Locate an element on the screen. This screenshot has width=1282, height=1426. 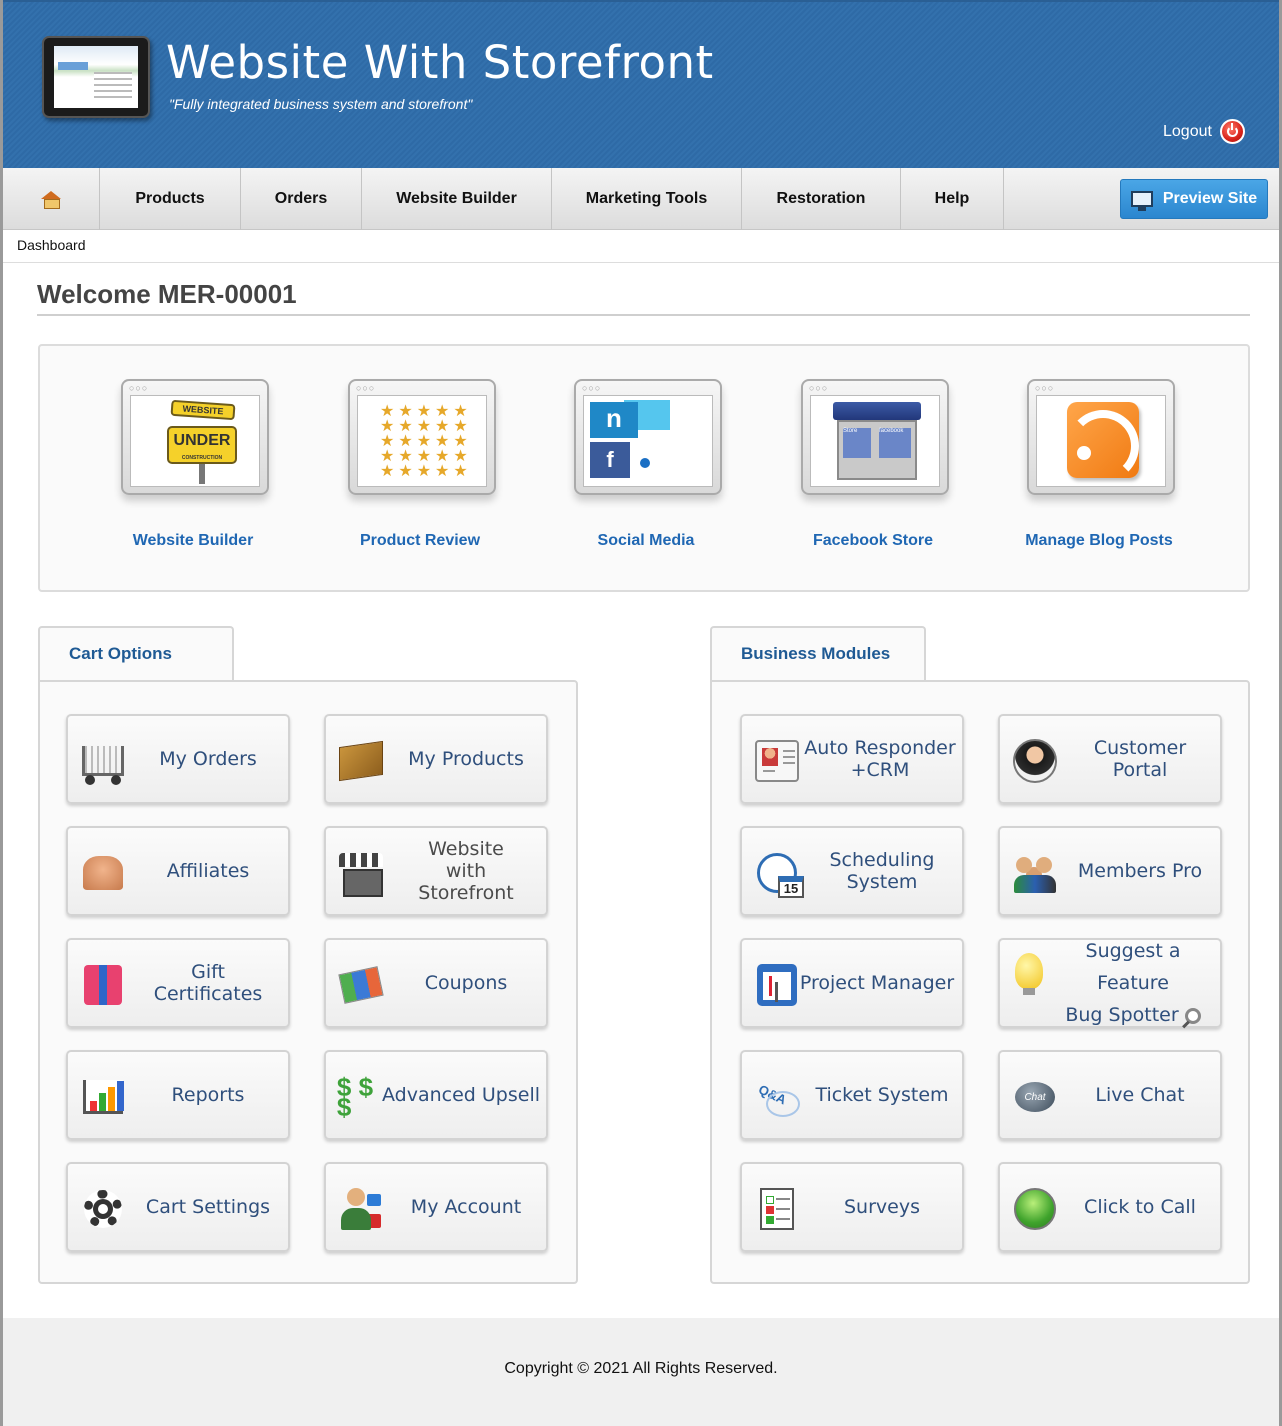
star-rating-icon: ○○○ ★★★★★ ★★★★★ ★★★★★ ★★★★★ ★★★★★ is located at coordinates (422, 437).